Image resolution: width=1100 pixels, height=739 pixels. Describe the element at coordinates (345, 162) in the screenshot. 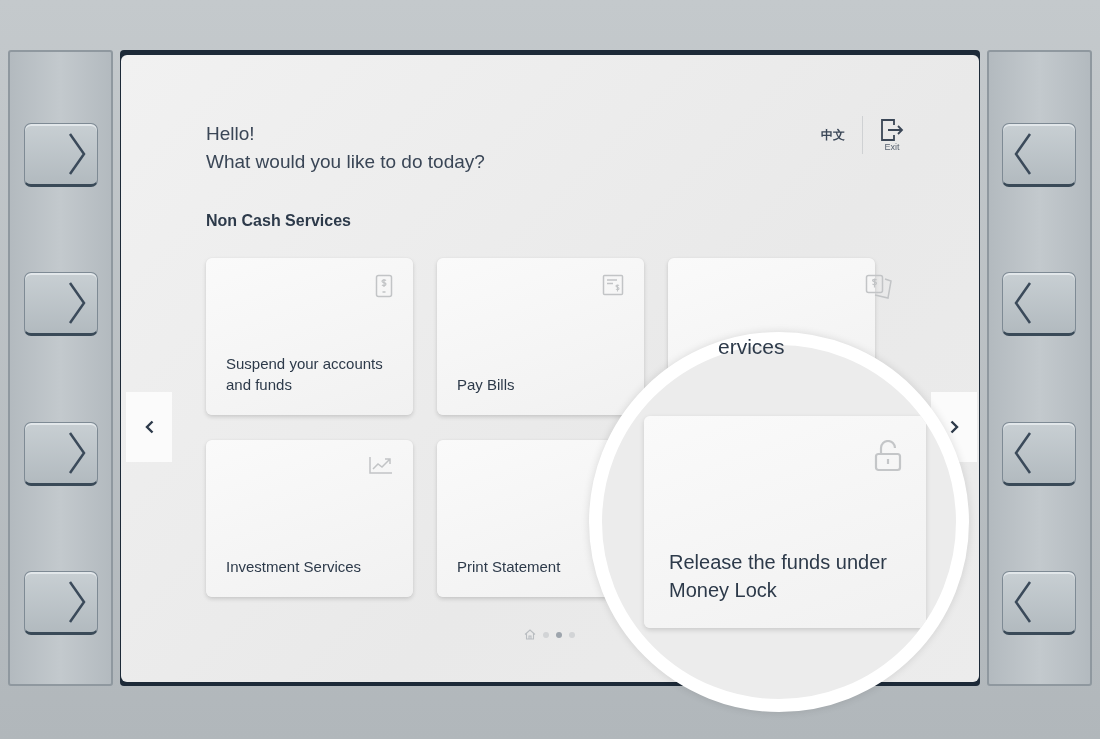

I see `question-text: What would you like to do today?` at that location.